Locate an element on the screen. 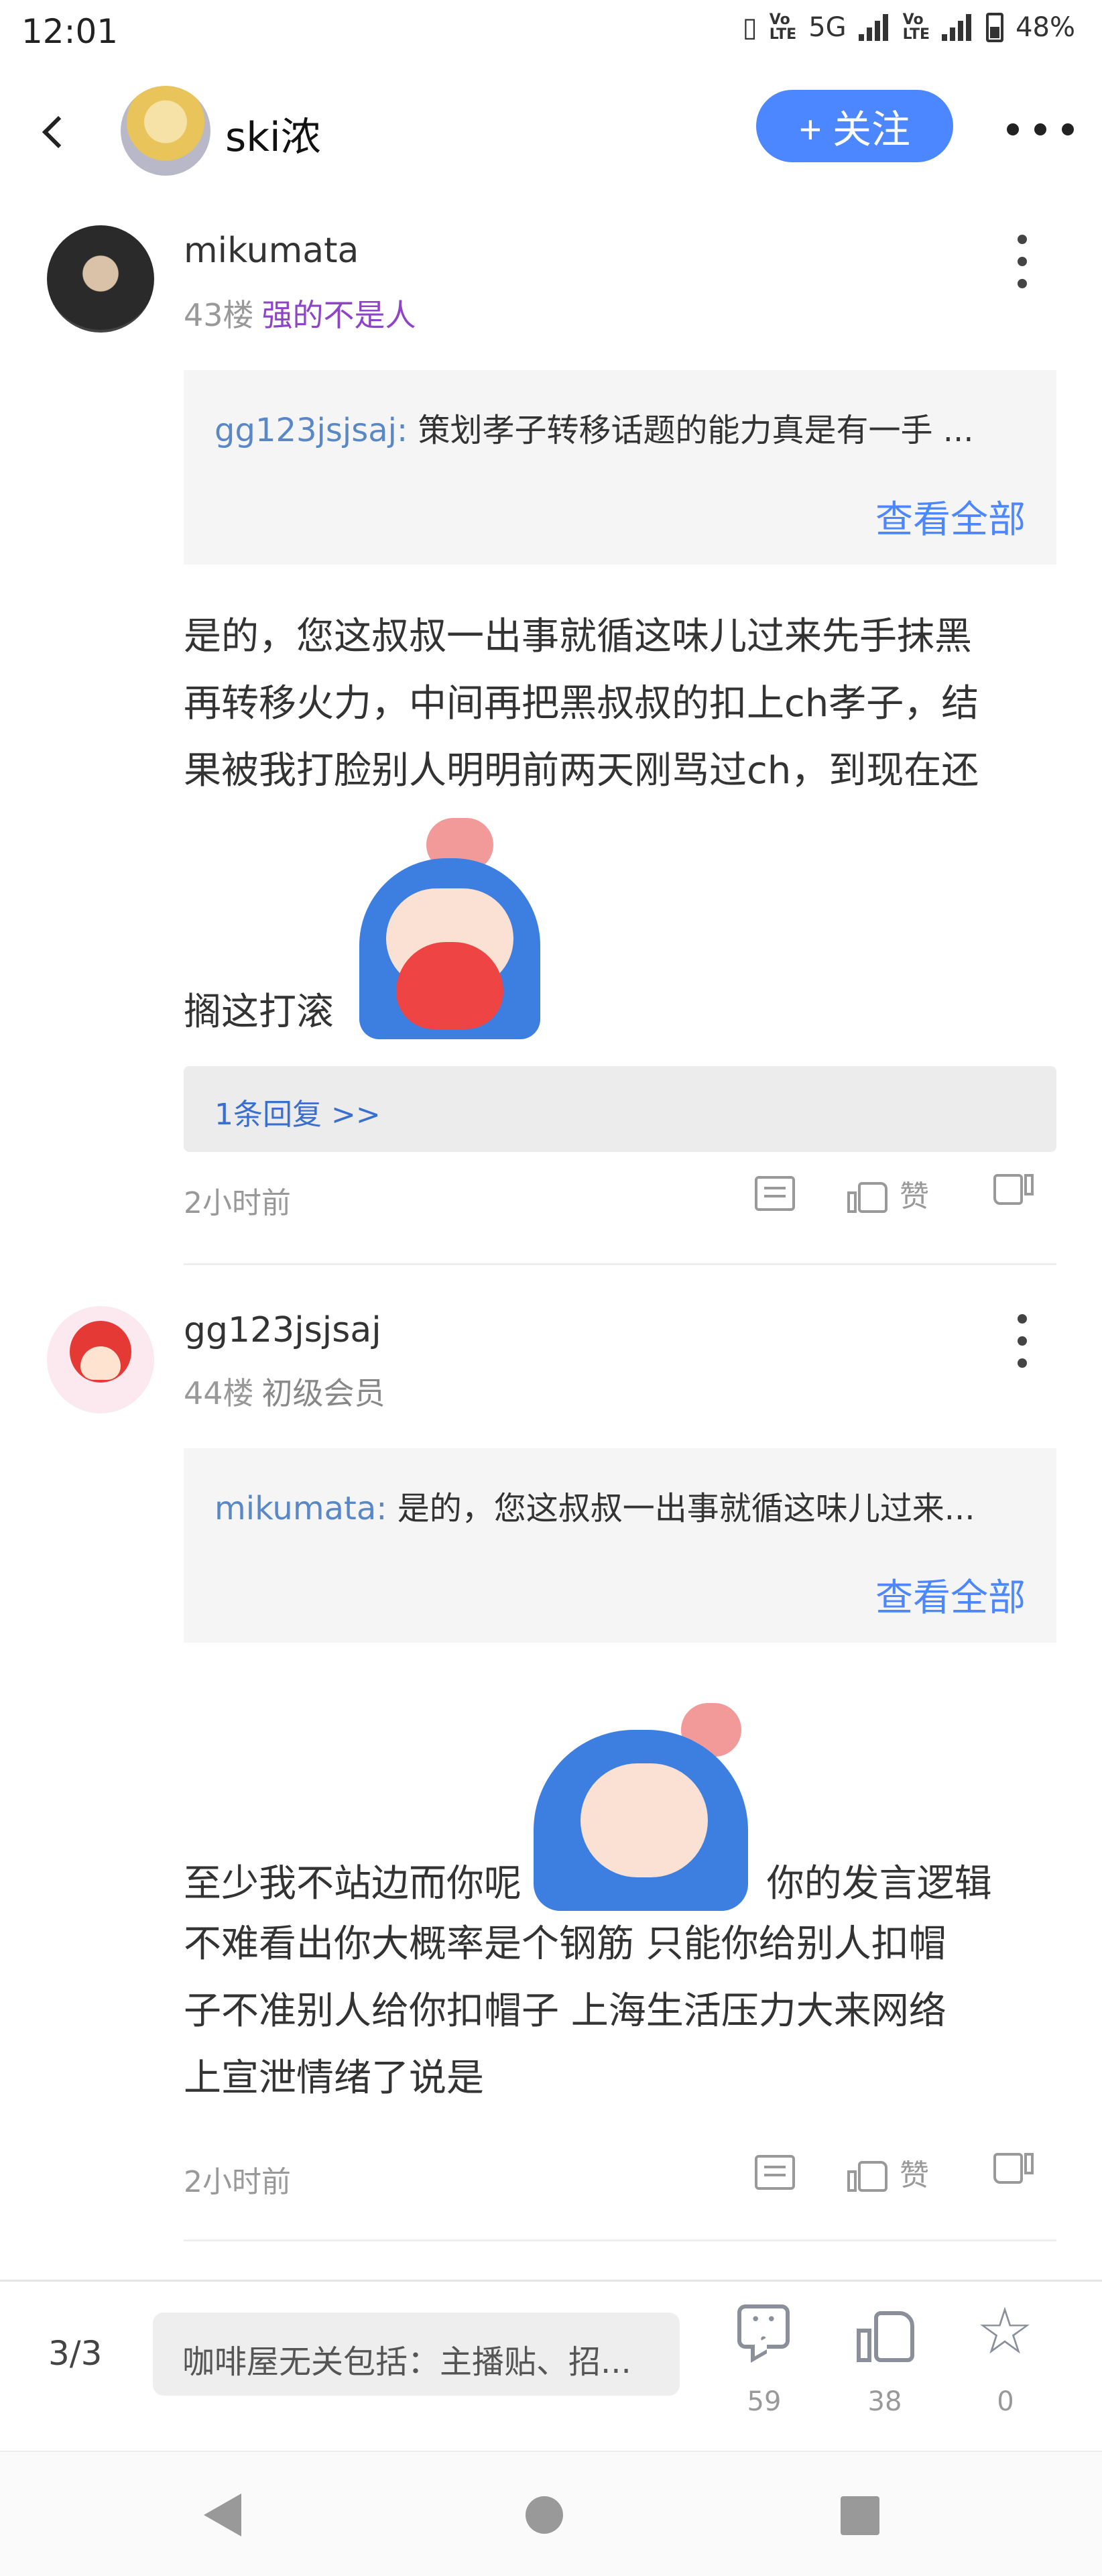 This screenshot has height=2576, width=1102. username: mikumata is located at coordinates (271, 251).